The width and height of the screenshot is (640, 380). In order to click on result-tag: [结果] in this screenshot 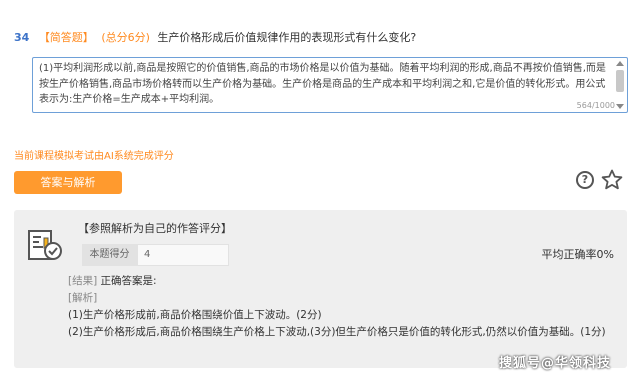, I will do `click(83, 281)`.